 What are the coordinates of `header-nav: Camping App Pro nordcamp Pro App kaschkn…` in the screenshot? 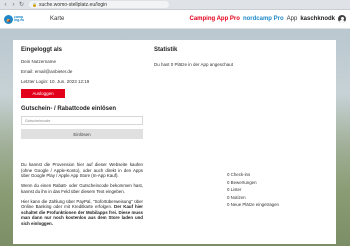 It's located at (267, 19).